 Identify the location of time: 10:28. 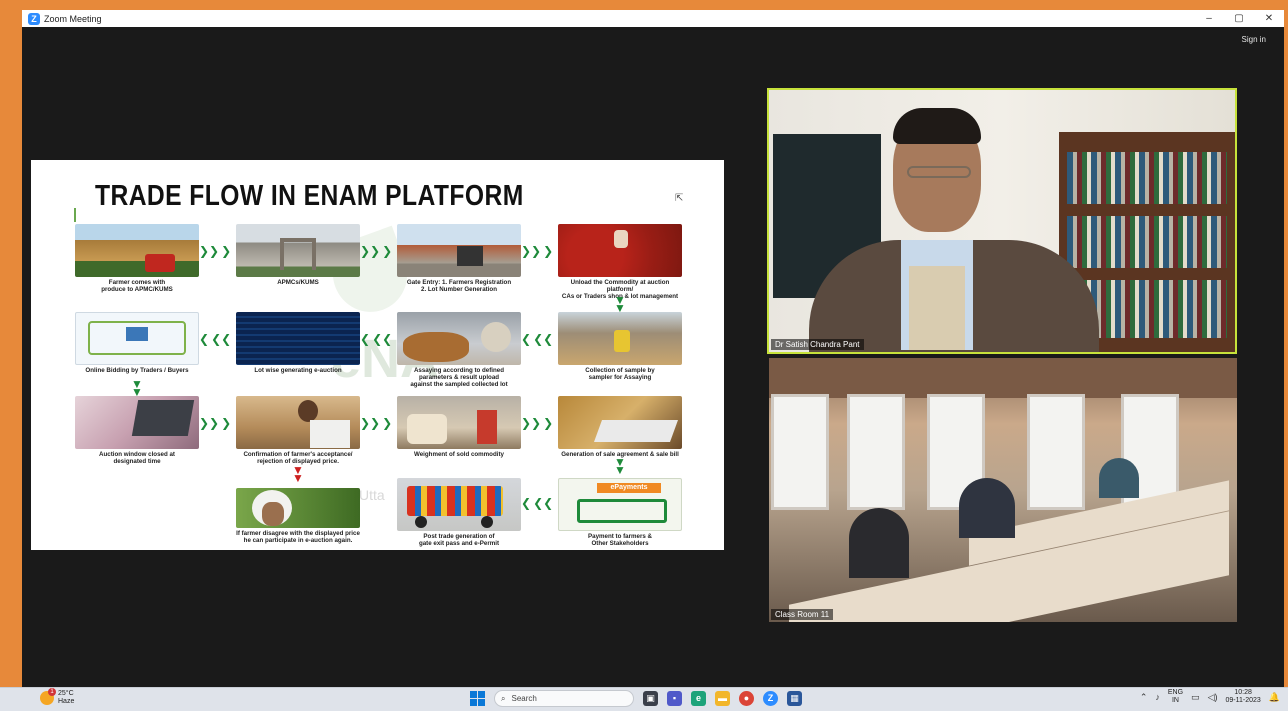
(1243, 692).